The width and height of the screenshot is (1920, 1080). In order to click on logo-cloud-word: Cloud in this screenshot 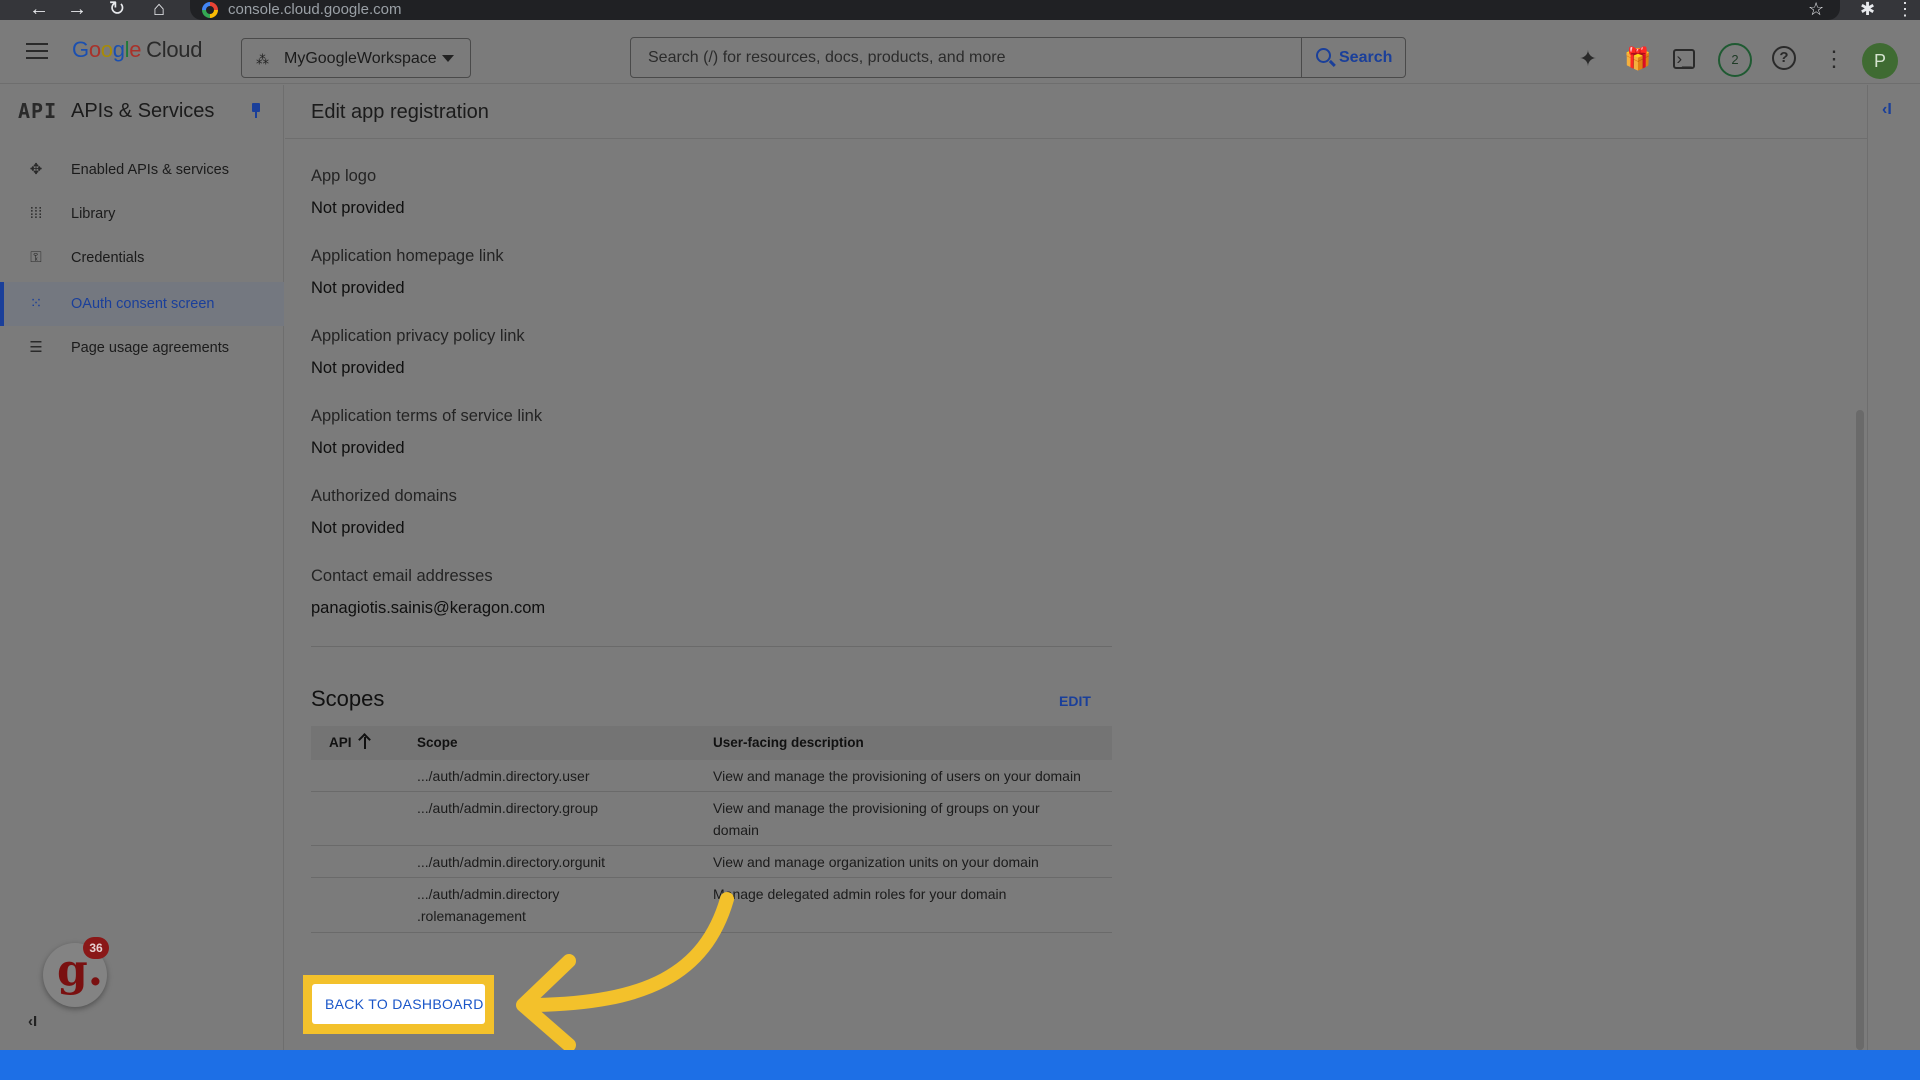, I will do `click(174, 49)`.